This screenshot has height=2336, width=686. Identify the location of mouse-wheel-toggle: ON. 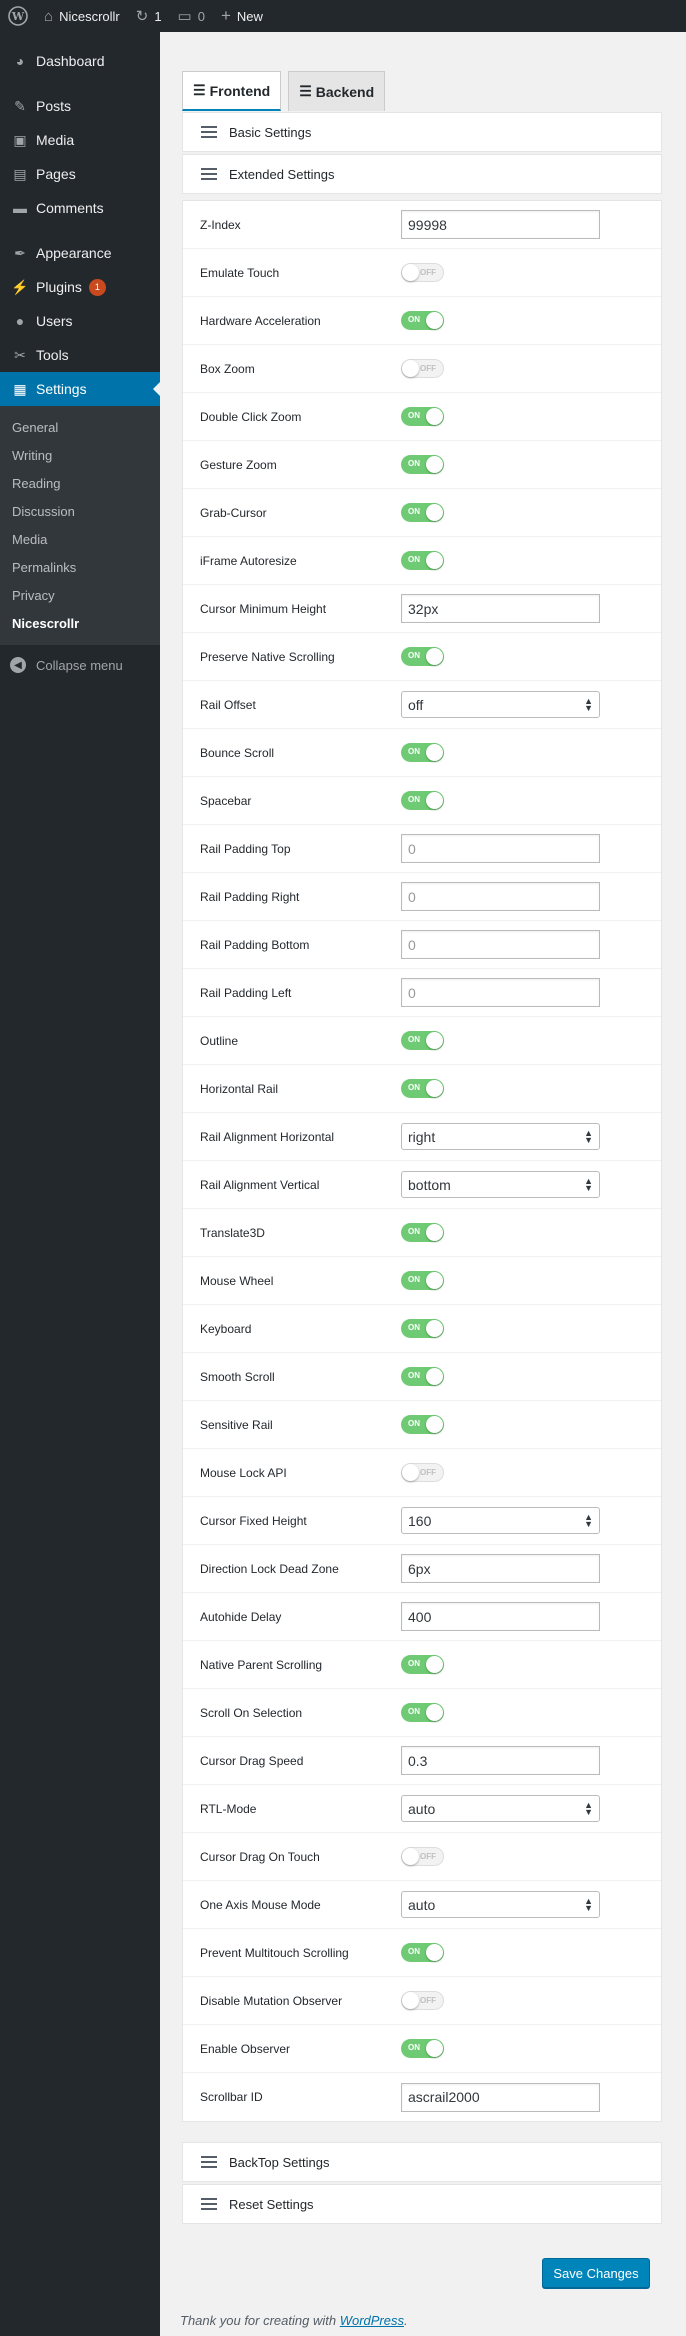
(422, 1280).